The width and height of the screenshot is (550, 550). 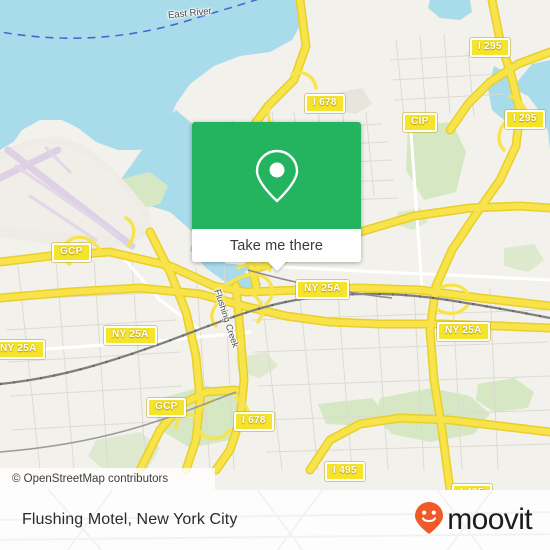 I want to click on road-shield-ny25a-center: NY 25A, so click(x=322, y=289).